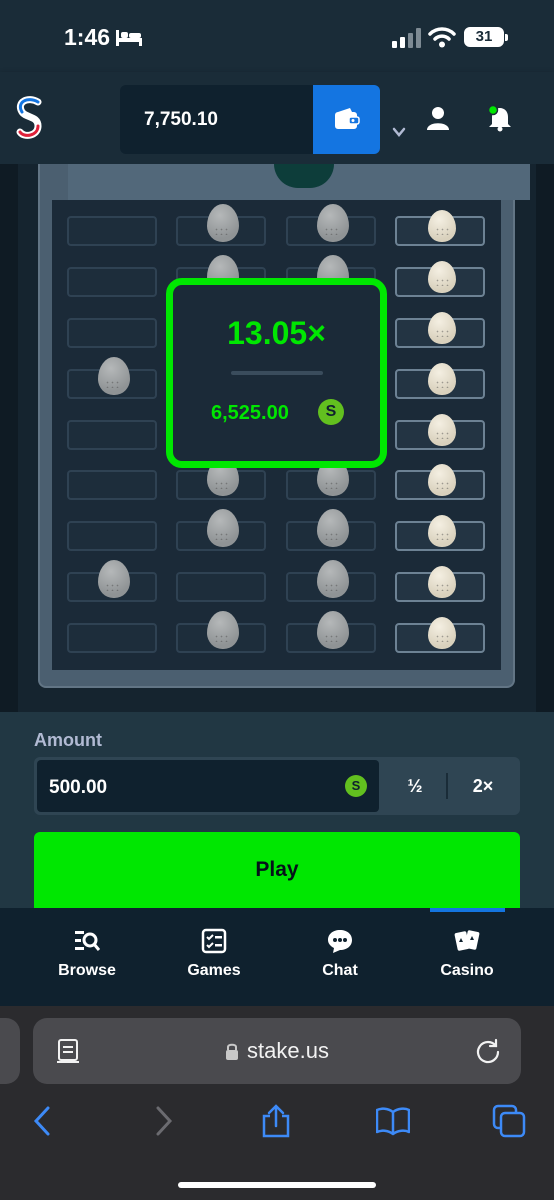 The image size is (554, 1200). What do you see at coordinates (277, 957) in the screenshot?
I see `bottom-nav: Browse Games Chat Casino` at bounding box center [277, 957].